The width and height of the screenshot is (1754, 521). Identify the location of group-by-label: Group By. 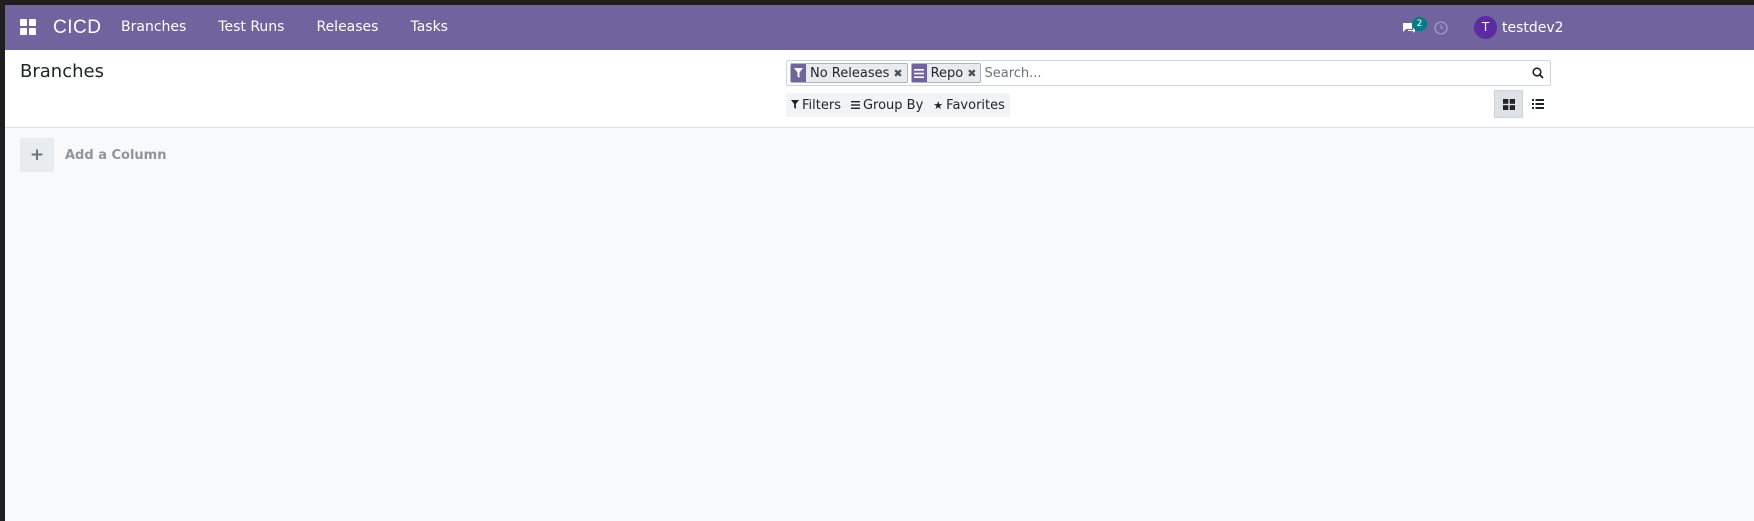
(893, 105).